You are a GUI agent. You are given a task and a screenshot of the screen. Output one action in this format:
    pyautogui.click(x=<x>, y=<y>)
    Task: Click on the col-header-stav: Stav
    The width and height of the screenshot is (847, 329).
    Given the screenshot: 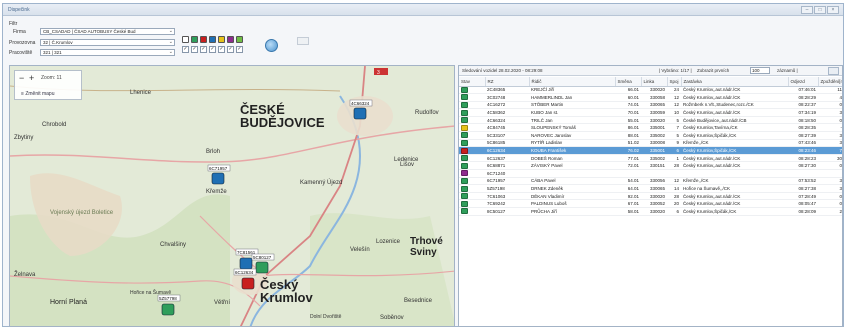 What is the action you would take?
    pyautogui.click(x=472, y=82)
    